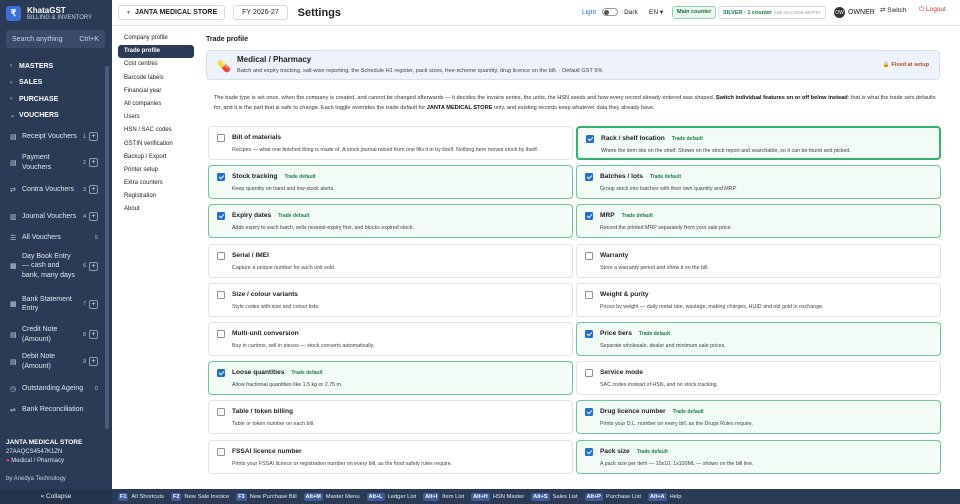 The image size is (960, 504). I want to click on shortcut-sales-list: Alt+S Sales List, so click(554, 496).